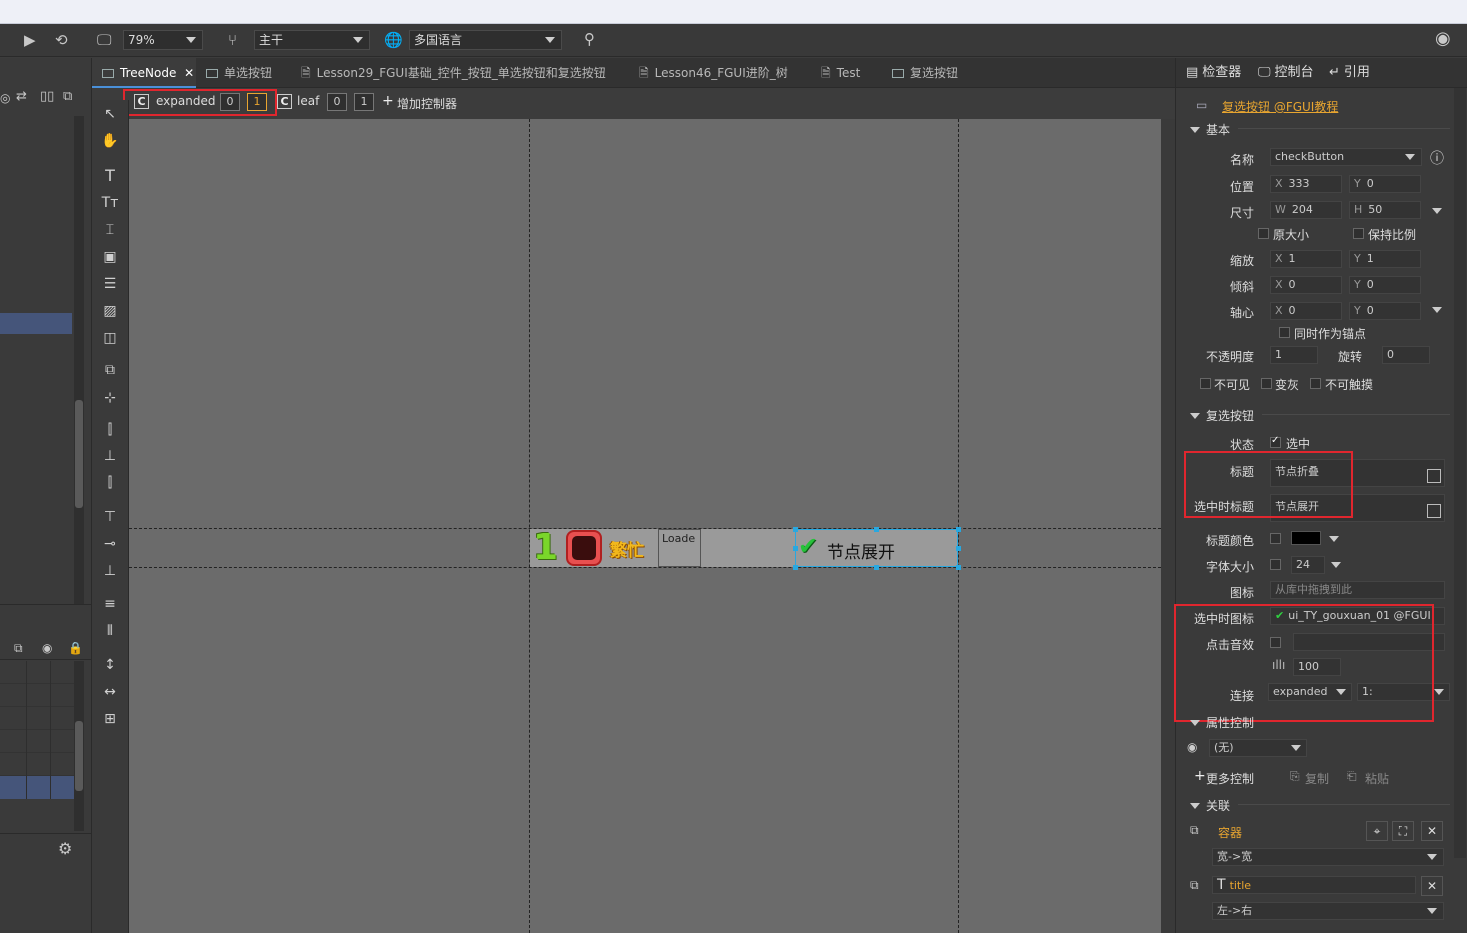 This screenshot has height=933, width=1467. I want to click on skew-x-field: X0, so click(1306, 285).